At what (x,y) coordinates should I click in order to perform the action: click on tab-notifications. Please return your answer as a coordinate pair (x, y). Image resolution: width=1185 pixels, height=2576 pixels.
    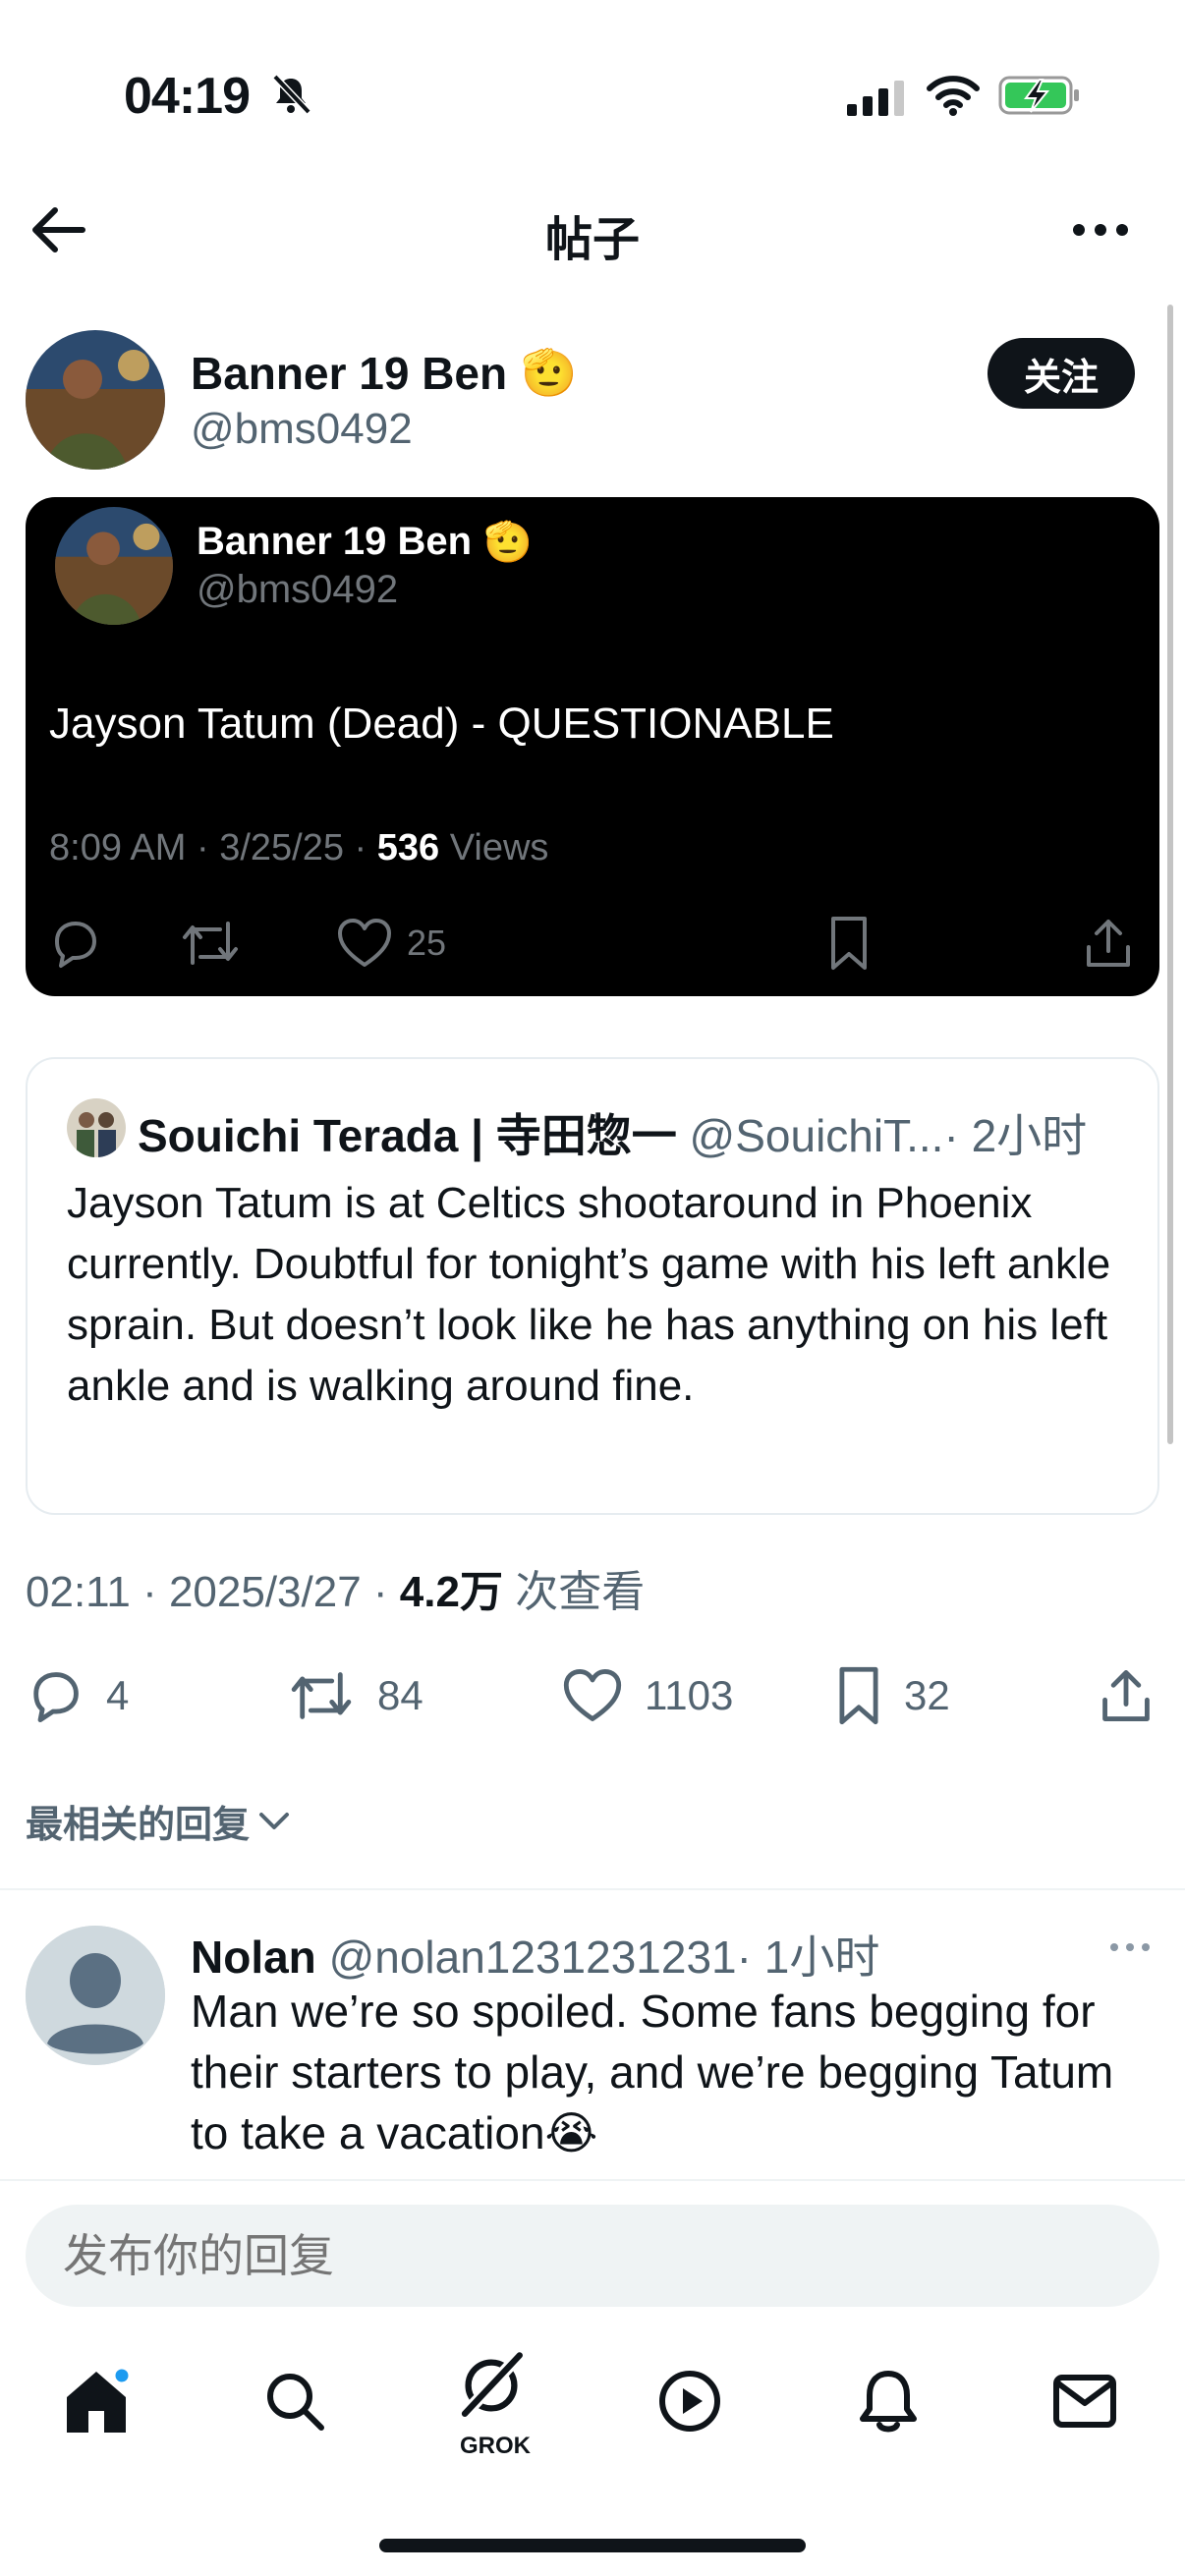
    Looking at the image, I should click on (889, 2401).